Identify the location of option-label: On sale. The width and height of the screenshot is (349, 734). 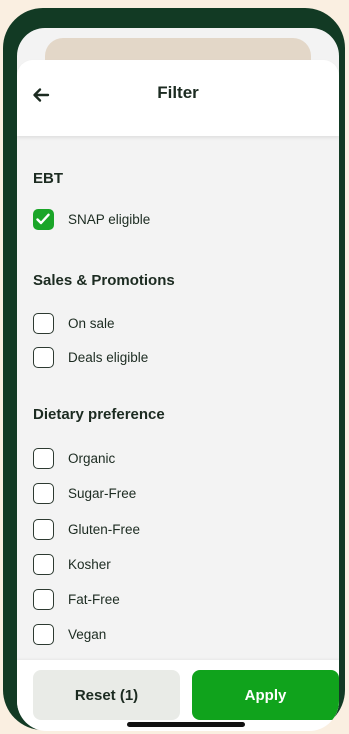
(91, 323).